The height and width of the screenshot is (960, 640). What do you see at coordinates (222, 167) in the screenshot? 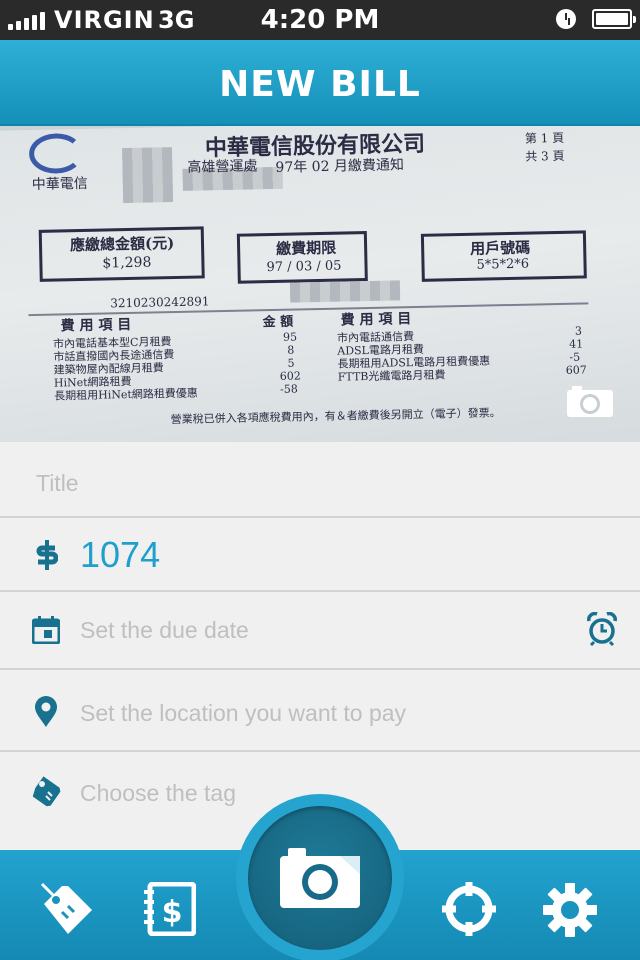
I see `doc-dept: 高雄營運處` at bounding box center [222, 167].